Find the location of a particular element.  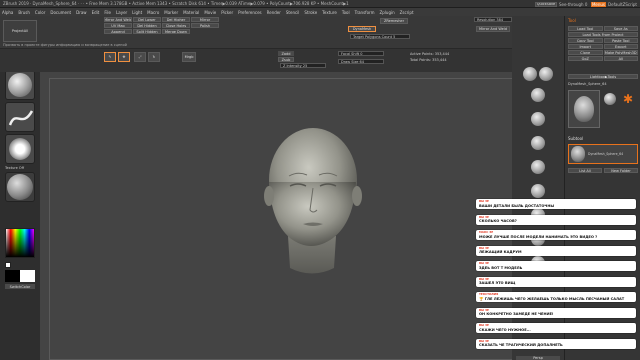

focal-shift-slider: Focal Shift 0 is located at coordinates (361, 53).